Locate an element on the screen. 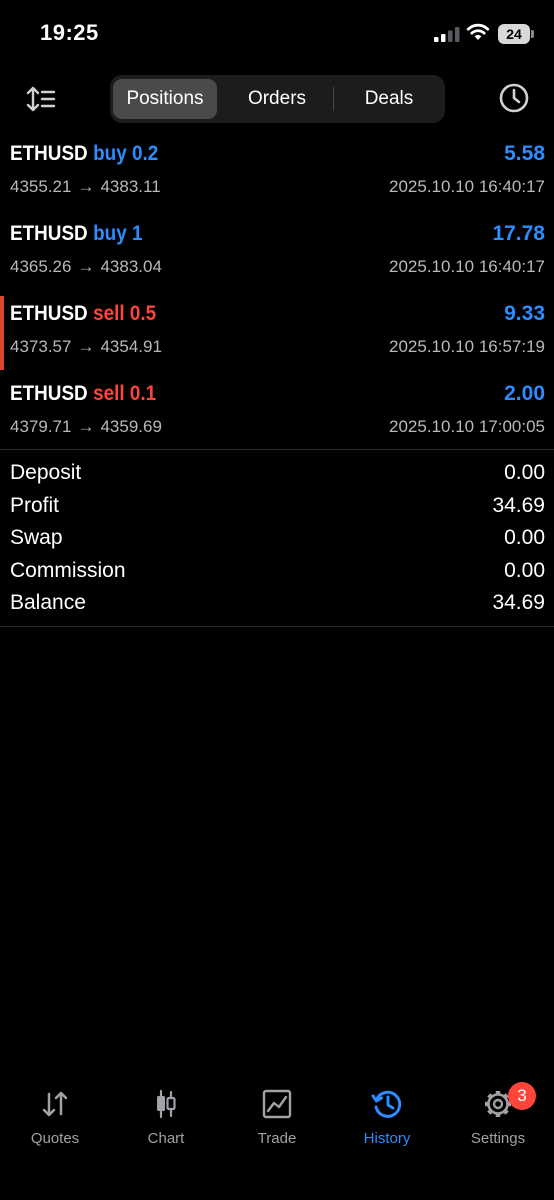  position-side: buy 0.2 is located at coordinates (126, 153).